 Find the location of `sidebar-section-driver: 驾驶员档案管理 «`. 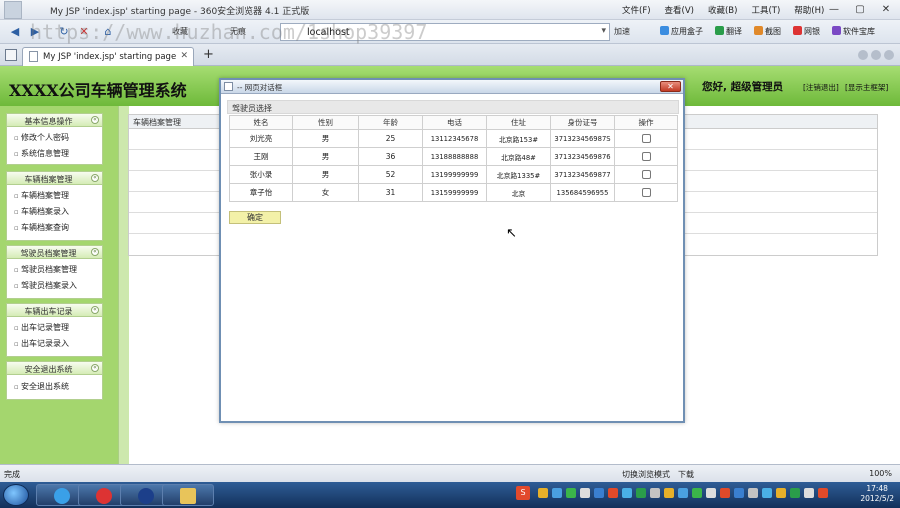

sidebar-section-driver: 驾驶员档案管理 « is located at coordinates (54, 252).